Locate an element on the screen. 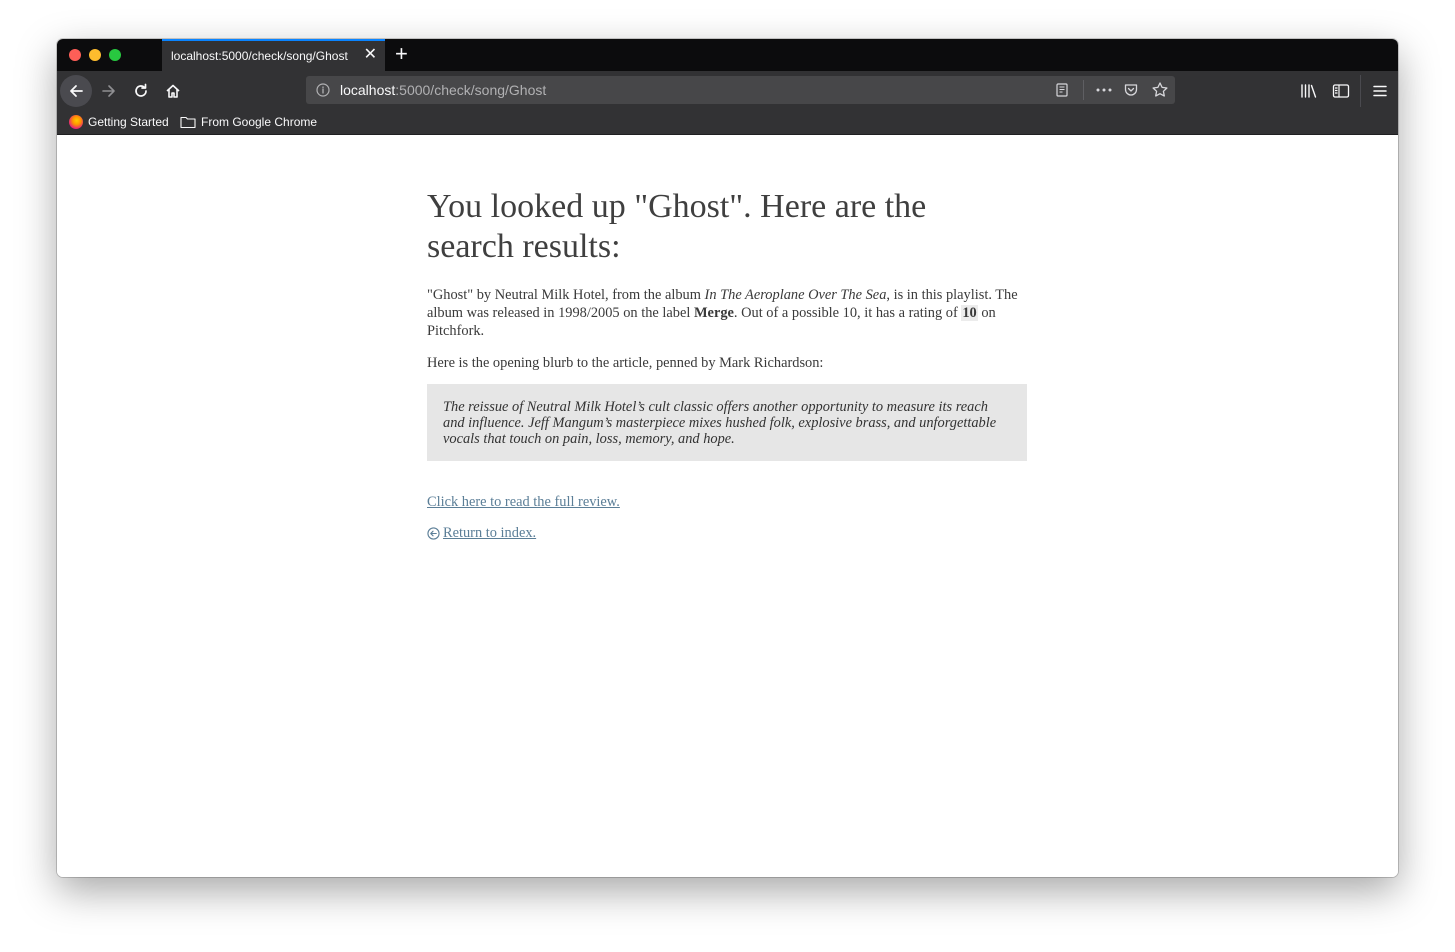 The width and height of the screenshot is (1455, 952). home-icon is located at coordinates (173, 91).